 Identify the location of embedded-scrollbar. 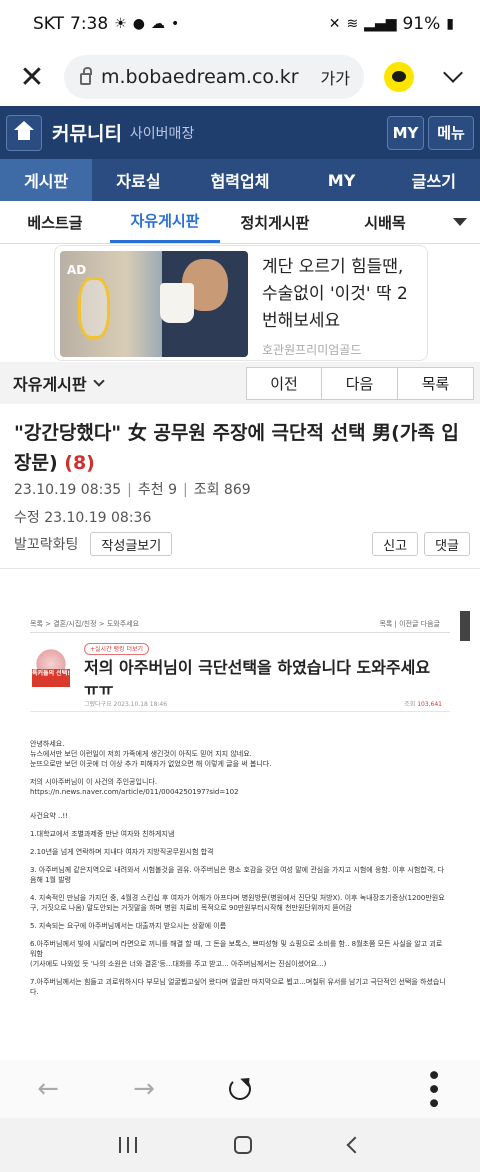
(465, 626).